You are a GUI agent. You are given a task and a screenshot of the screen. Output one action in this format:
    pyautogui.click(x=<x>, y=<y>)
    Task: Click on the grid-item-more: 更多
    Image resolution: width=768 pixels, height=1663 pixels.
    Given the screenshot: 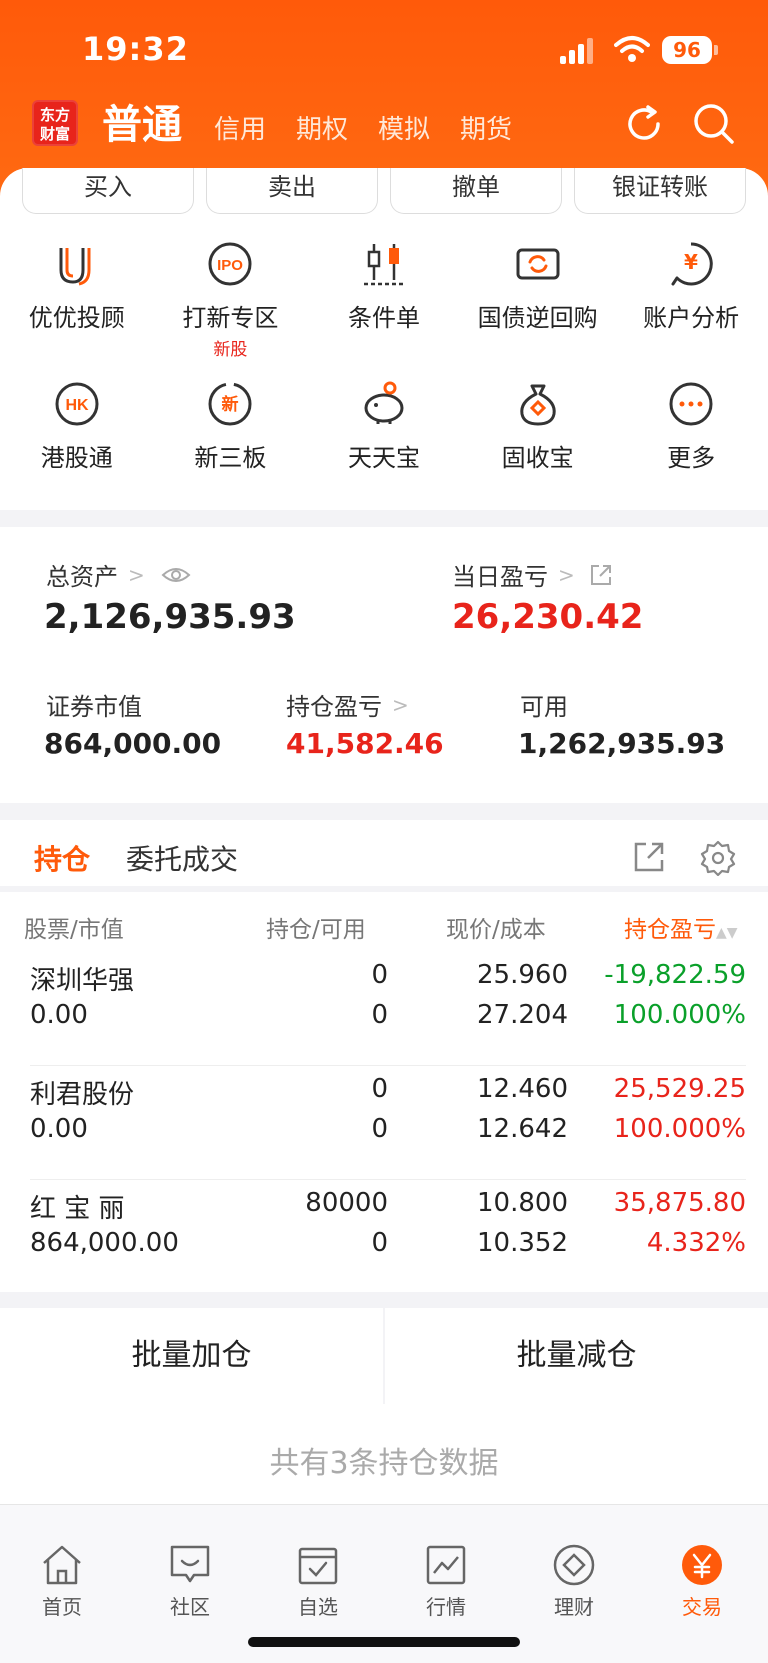 What is the action you would take?
    pyautogui.click(x=691, y=442)
    